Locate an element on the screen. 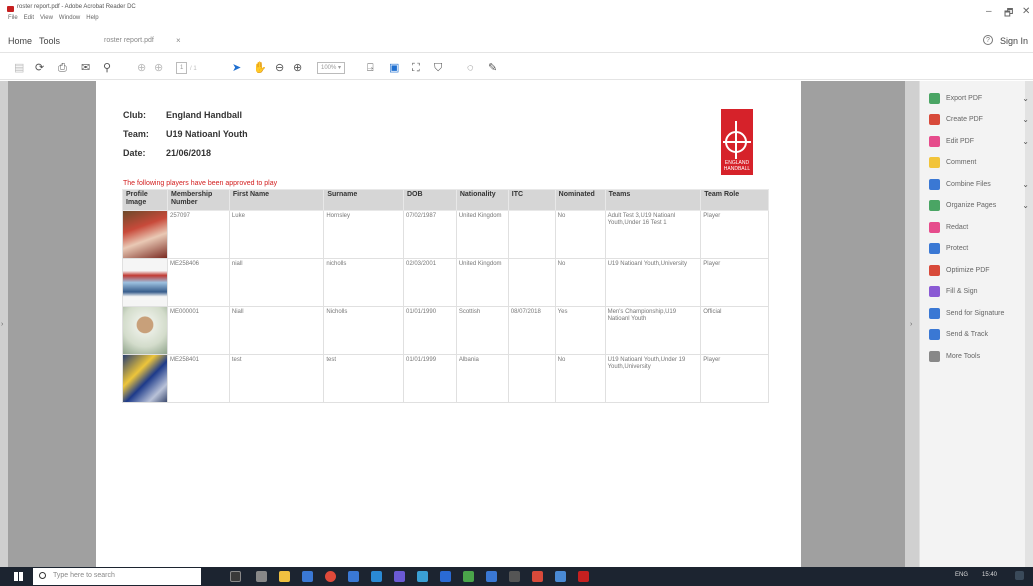 Image resolution: width=1033 pixels, height=586 pixels. zoom-in-icon: ⊕ is located at coordinates (297, 68).